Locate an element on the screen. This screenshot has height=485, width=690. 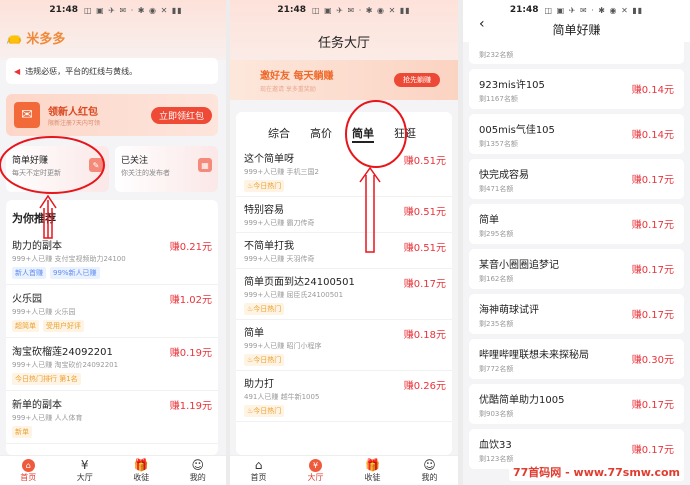
gift-box-icon: ✉ is located at coordinates (27, 115).